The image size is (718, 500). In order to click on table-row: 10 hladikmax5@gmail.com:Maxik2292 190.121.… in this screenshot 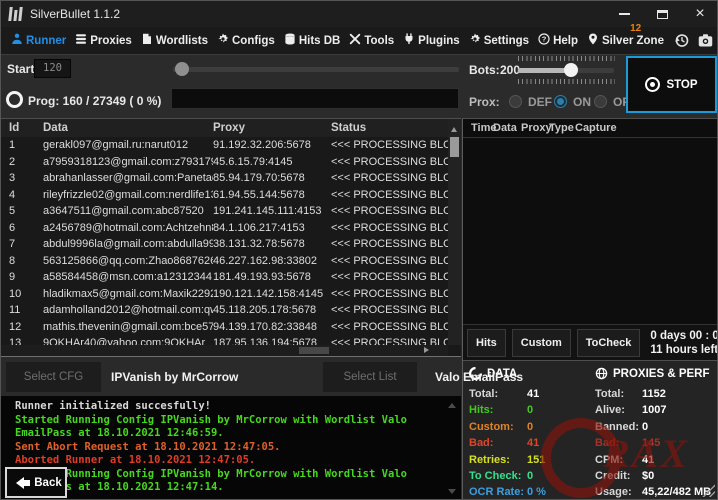, I will do `click(224, 294)`.